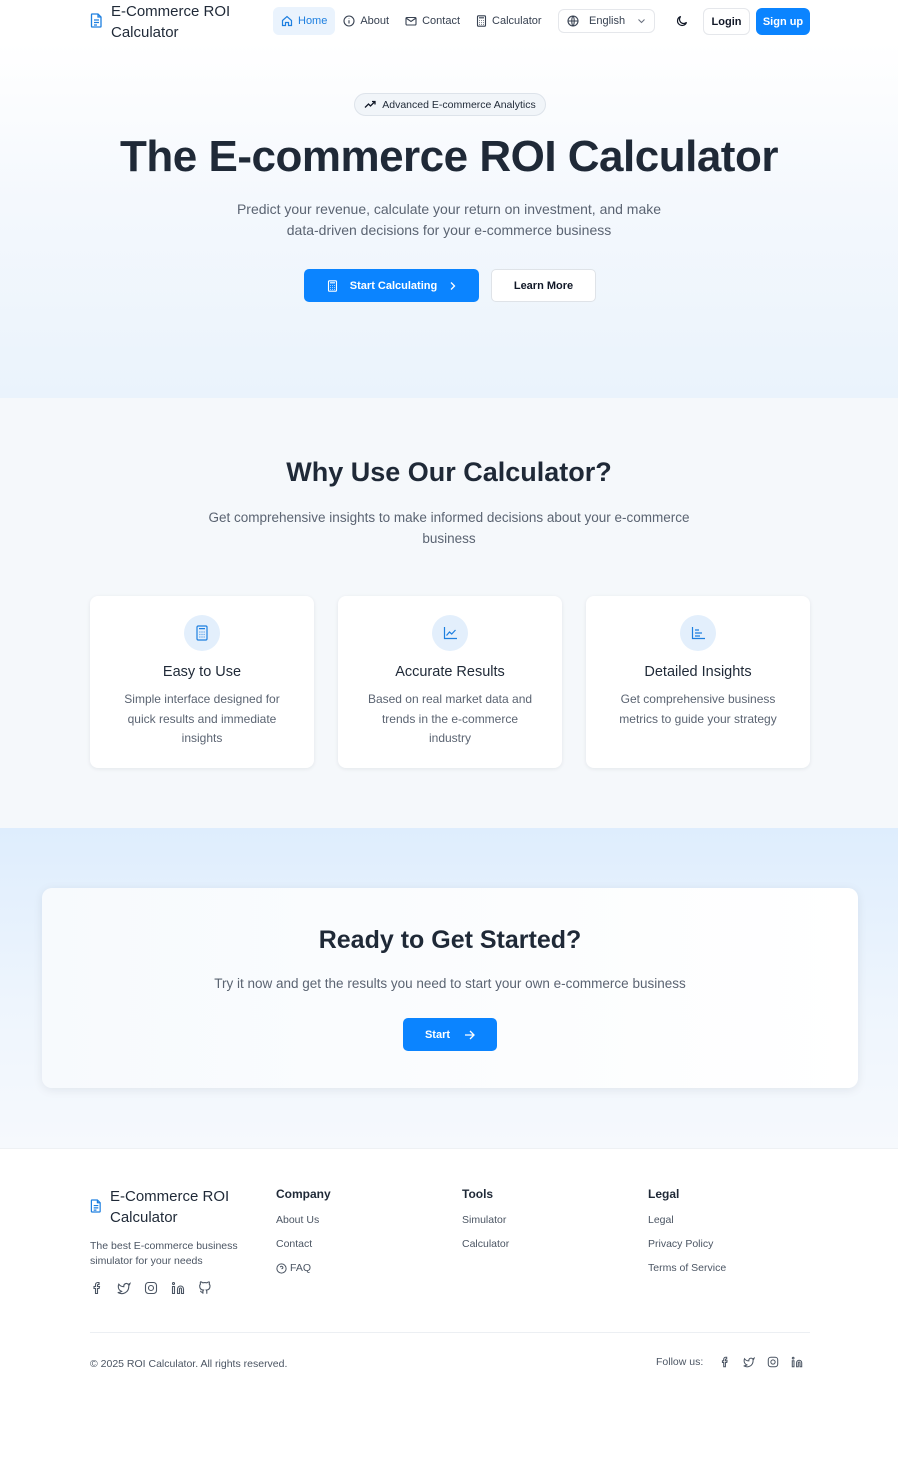 This screenshot has width=898, height=1458. I want to click on start-calculating-label: Start Calculating, so click(393, 285).